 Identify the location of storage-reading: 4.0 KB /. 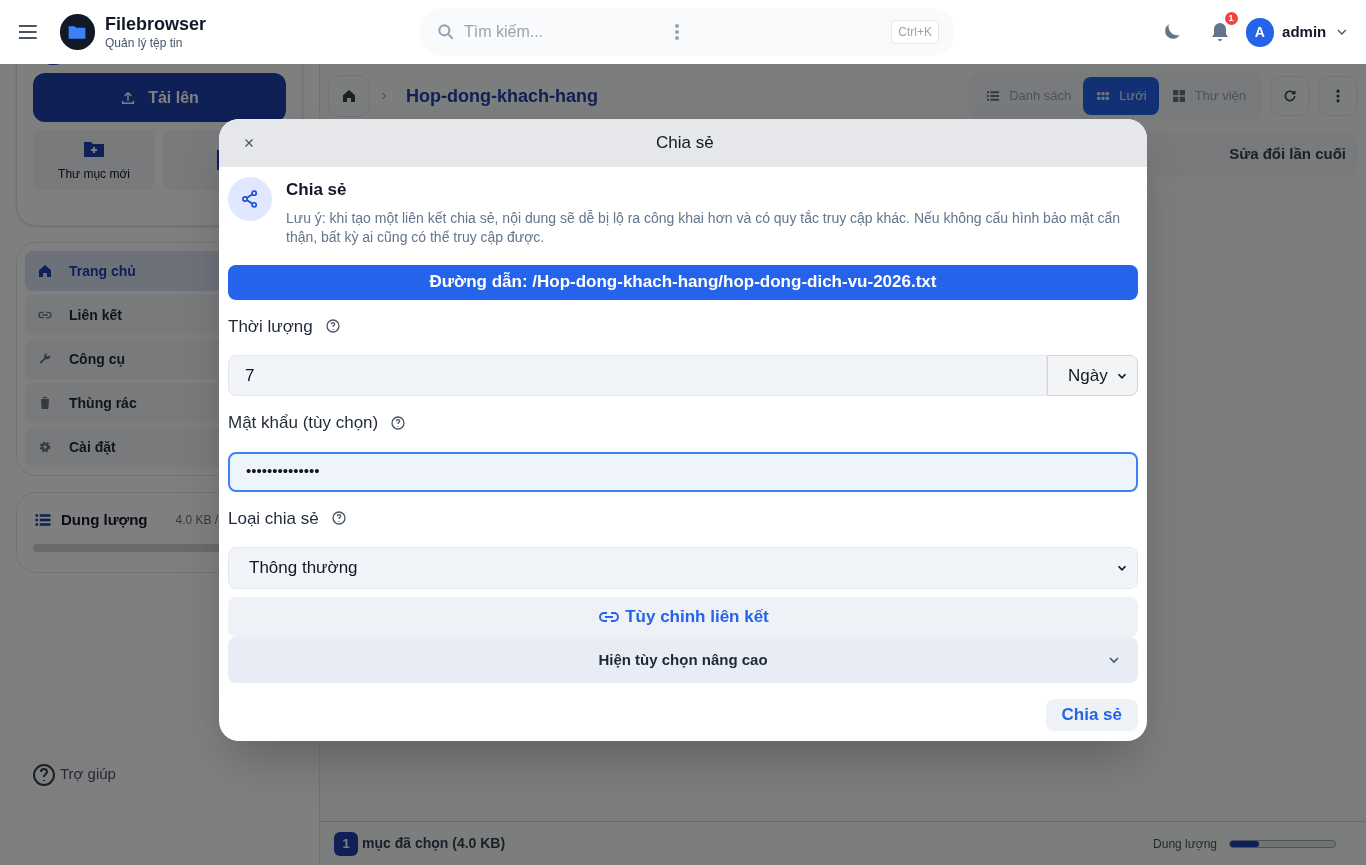
(197, 521).